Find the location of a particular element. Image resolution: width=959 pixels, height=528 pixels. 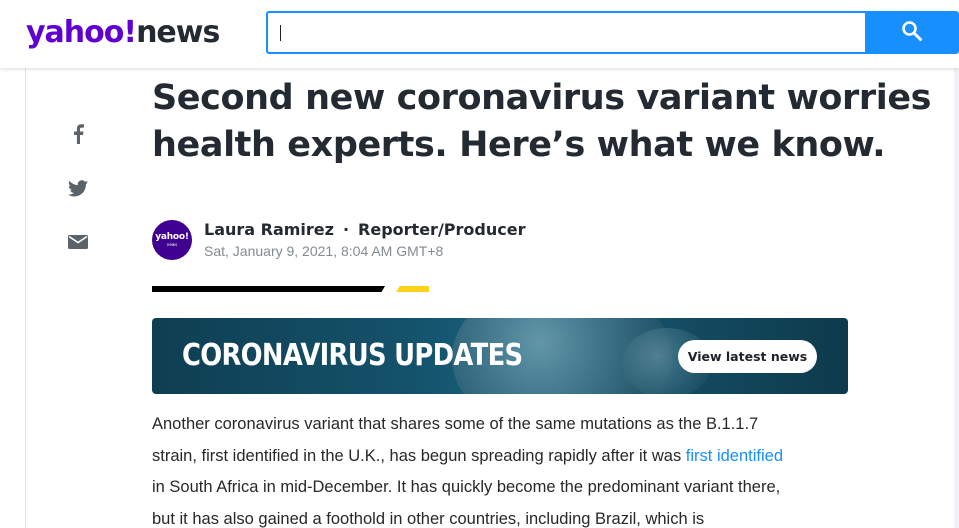

top-header: yahoo!news is located at coordinates (479, 34).